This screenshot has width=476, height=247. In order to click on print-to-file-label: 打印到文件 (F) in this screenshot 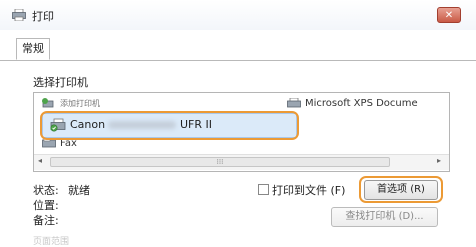, I will do `click(308, 190)`.